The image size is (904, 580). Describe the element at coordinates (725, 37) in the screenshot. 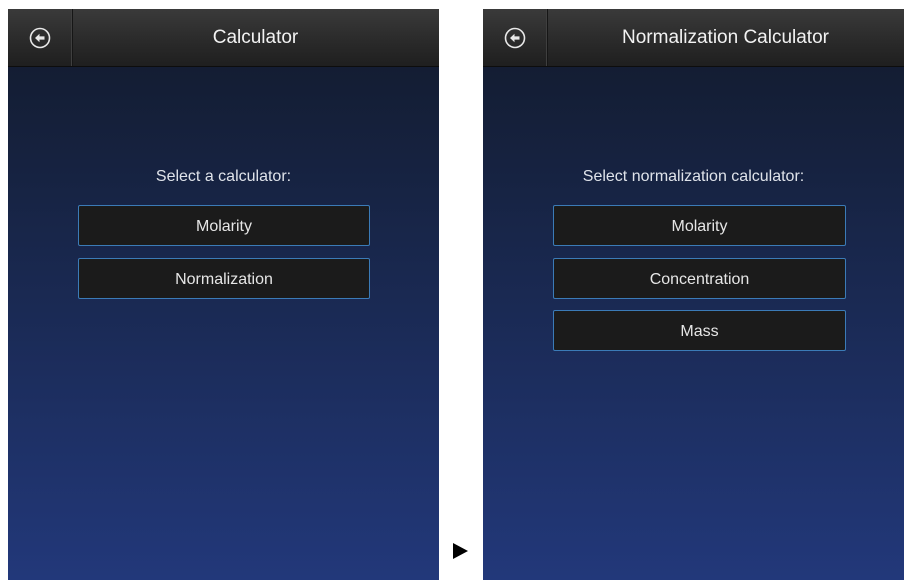

I see `page-title: Normalization Calculator` at that location.